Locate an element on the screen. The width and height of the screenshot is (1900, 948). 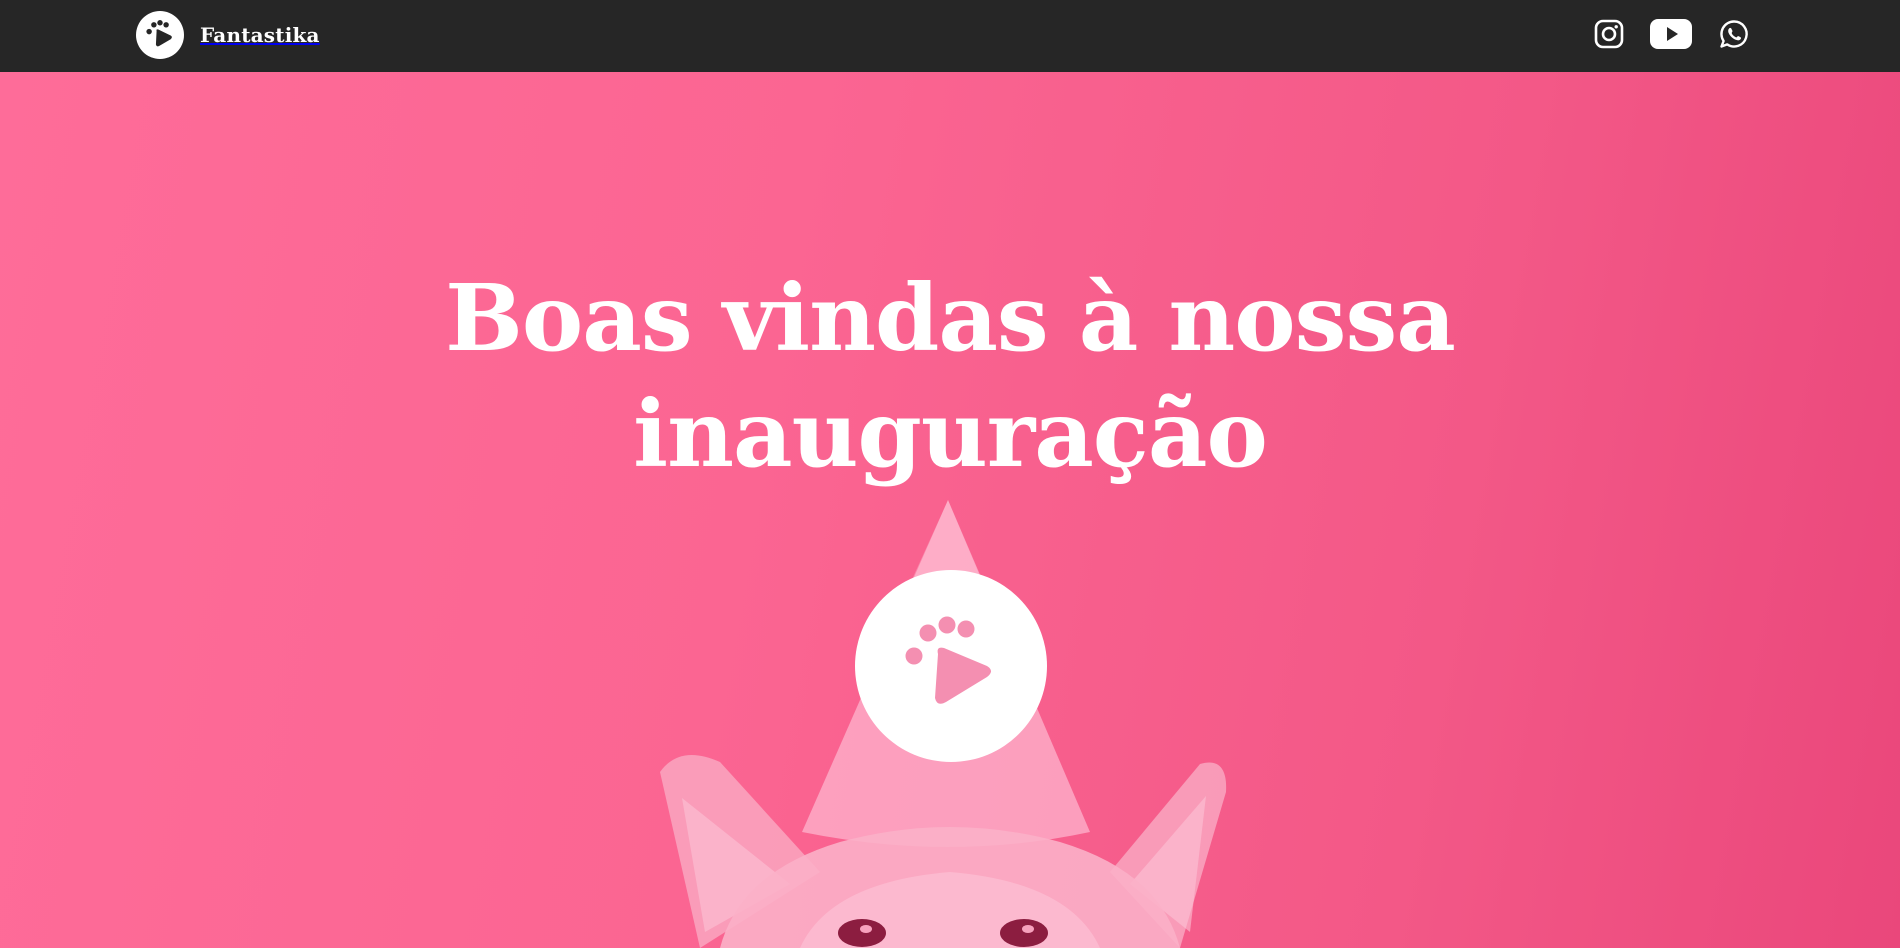
dog-party-hat-image is located at coordinates (943, 724).